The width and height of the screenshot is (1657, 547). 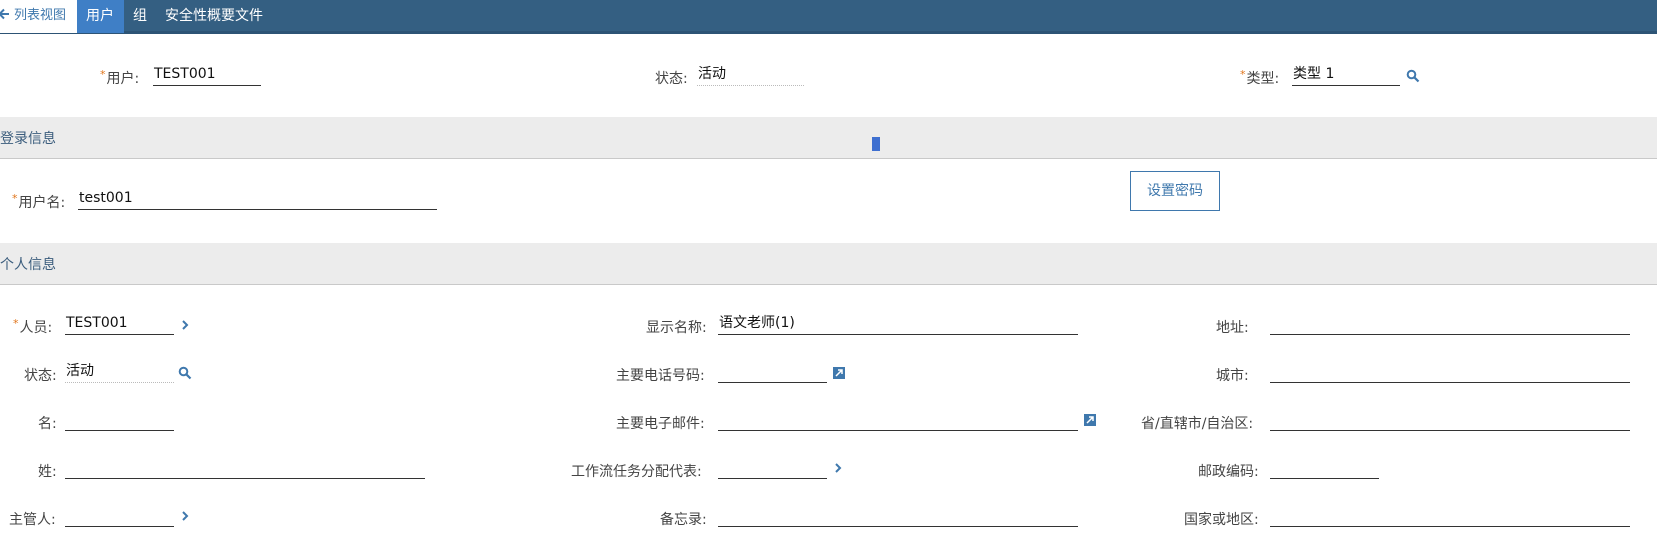 What do you see at coordinates (828, 138) in the screenshot?
I see `login-info-section: 登录信息` at bounding box center [828, 138].